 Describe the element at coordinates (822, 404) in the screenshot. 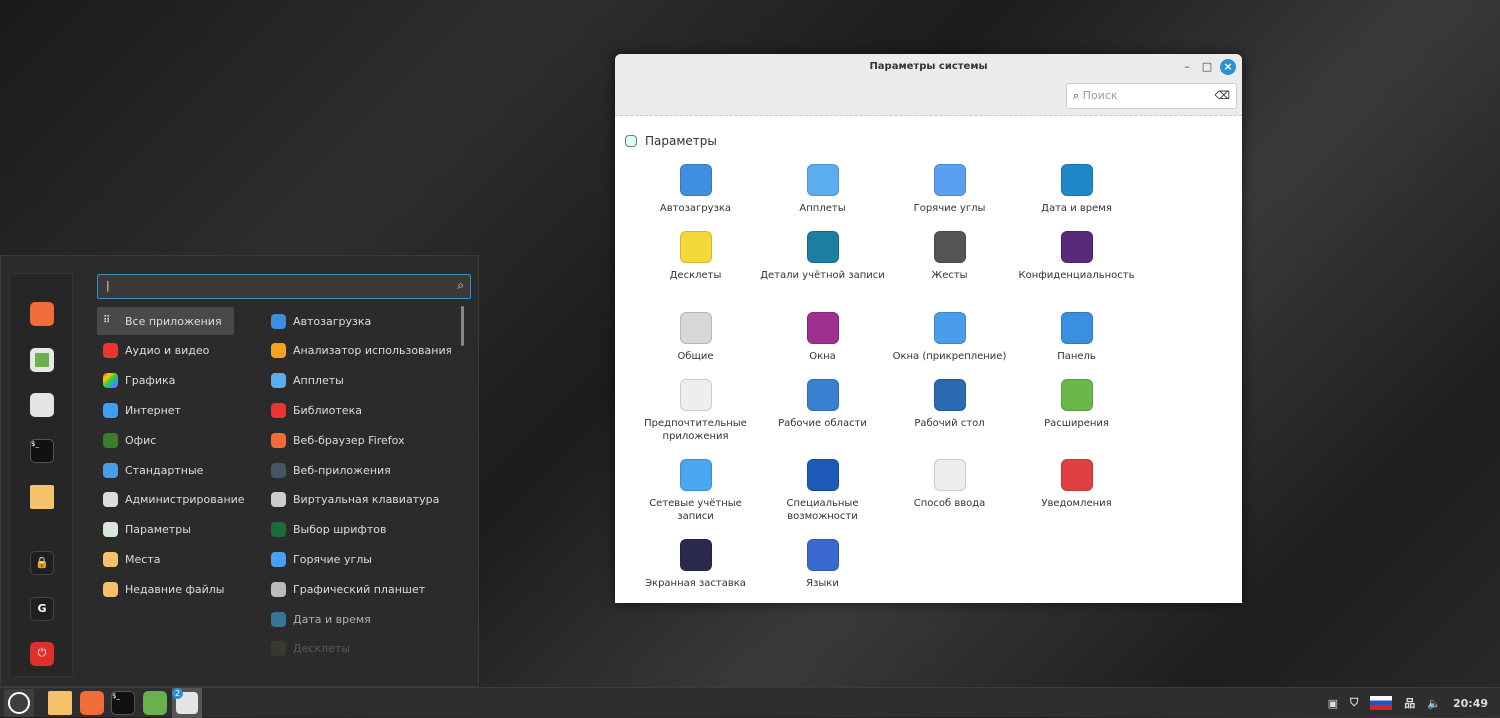

I see `settings-item: Рабочие области` at that location.